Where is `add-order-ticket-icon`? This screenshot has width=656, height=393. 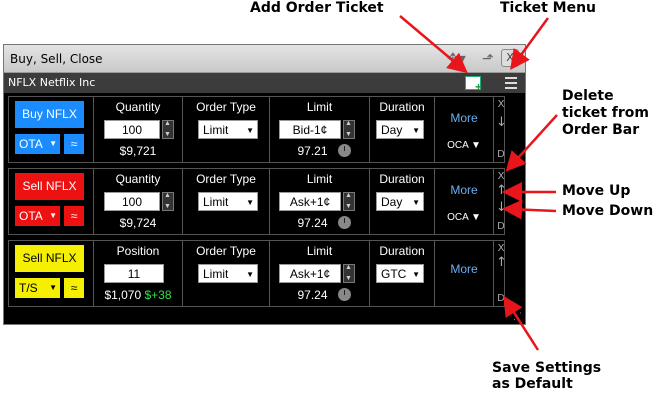 add-order-ticket-icon is located at coordinates (473, 85).